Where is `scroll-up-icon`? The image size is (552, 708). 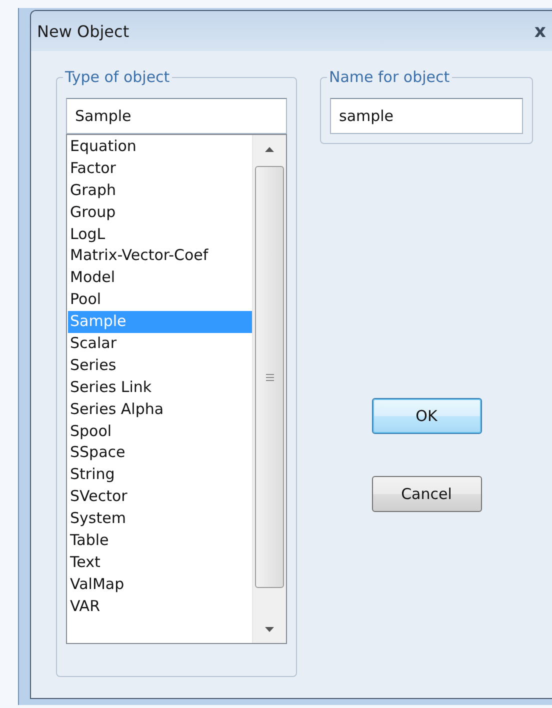 scroll-up-icon is located at coordinates (269, 149).